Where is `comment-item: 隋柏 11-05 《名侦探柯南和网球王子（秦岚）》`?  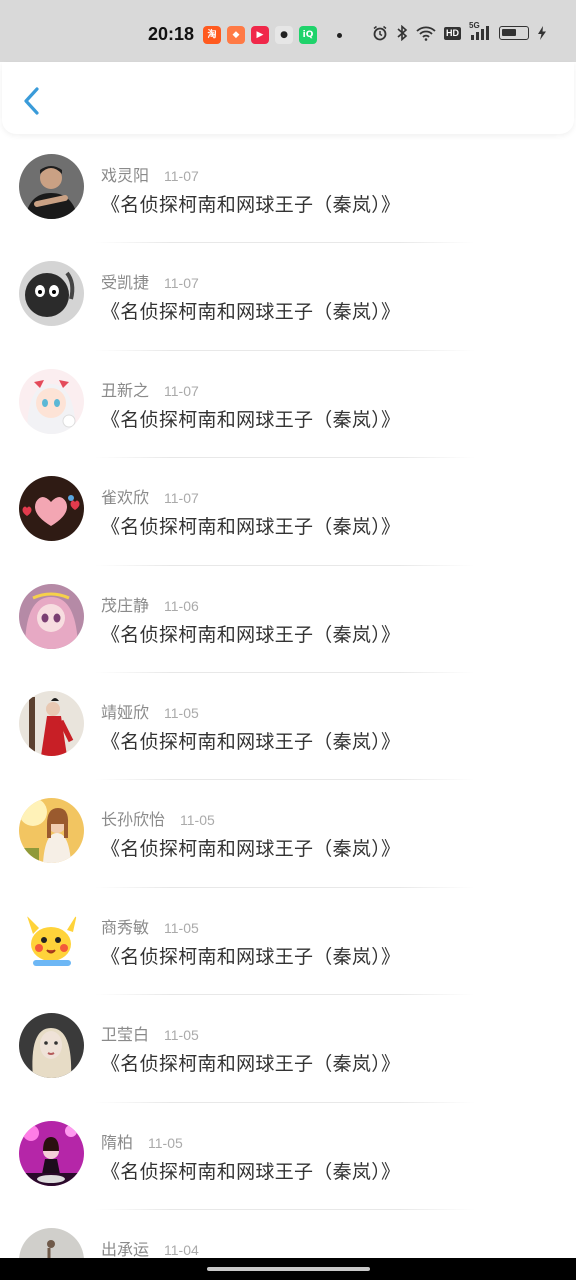
comment-item: 隋柏 11-05 《名侦探柯南和网球王子（秦岚）》 is located at coordinates (288, 1156).